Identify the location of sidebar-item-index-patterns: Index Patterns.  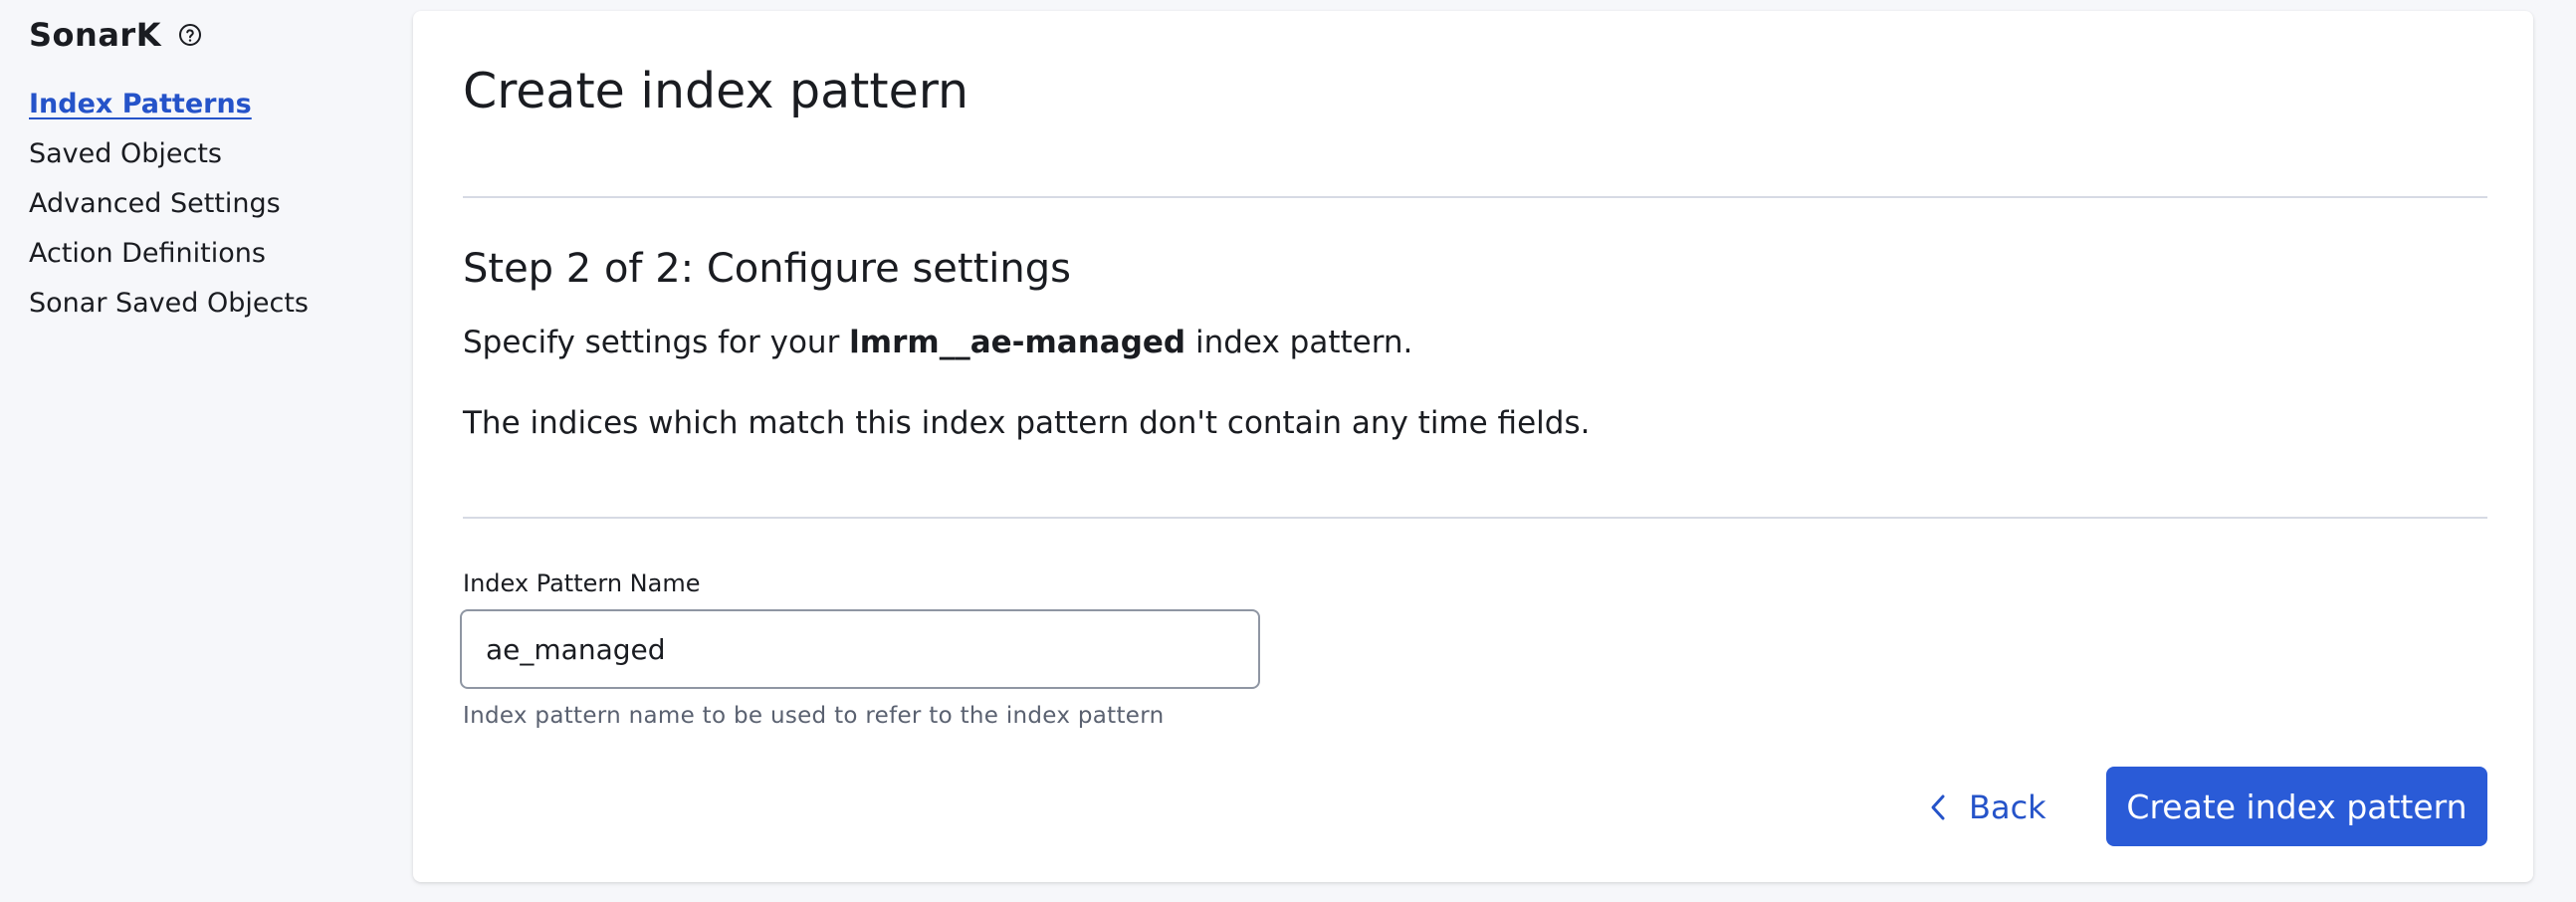
(208, 104).